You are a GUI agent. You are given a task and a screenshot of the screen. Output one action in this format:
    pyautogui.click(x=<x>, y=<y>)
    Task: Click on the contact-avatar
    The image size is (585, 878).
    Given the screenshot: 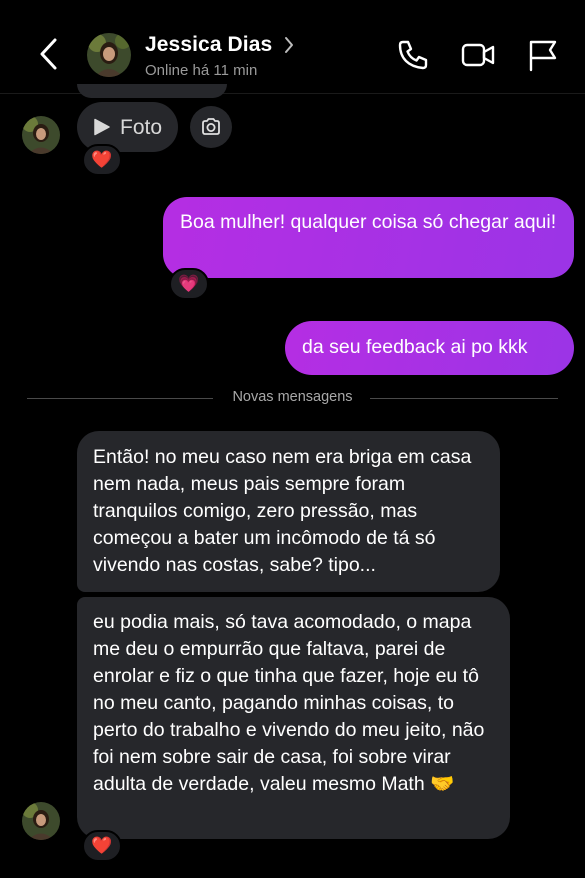 What is the action you would take?
    pyautogui.click(x=109, y=55)
    